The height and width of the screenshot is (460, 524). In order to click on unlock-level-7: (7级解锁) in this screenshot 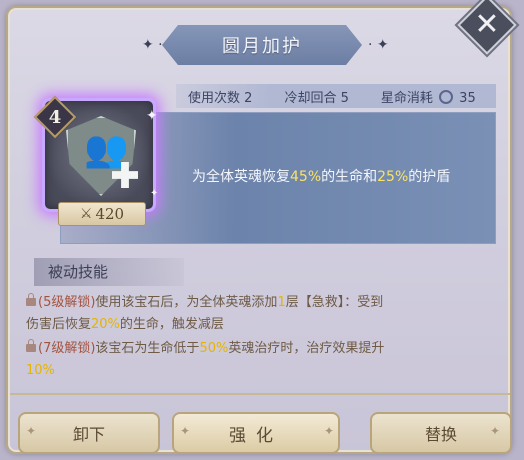, I will do `click(67, 348)`.